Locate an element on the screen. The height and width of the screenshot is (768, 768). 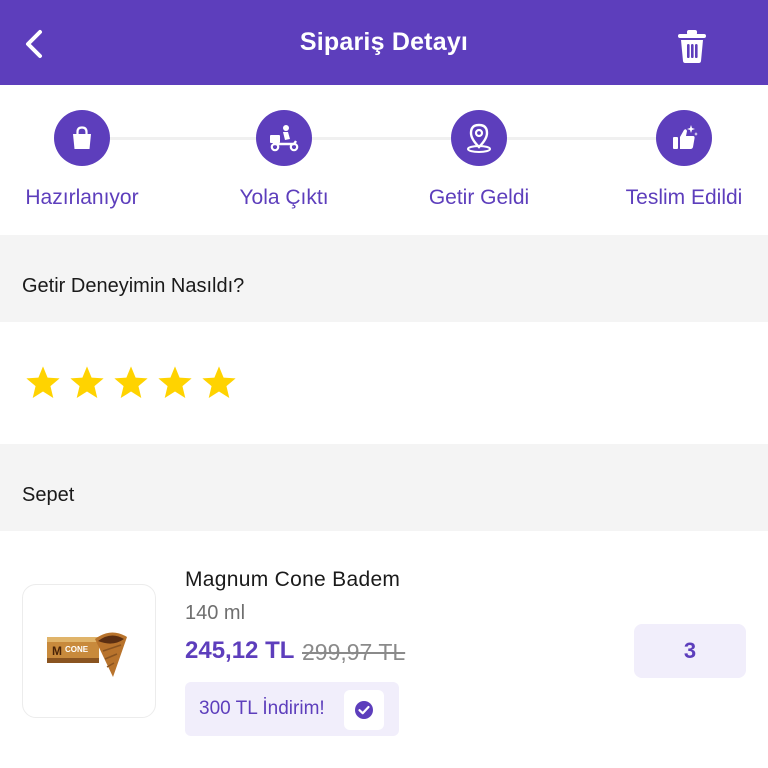
check-circle-icon is located at coordinates (364, 710).